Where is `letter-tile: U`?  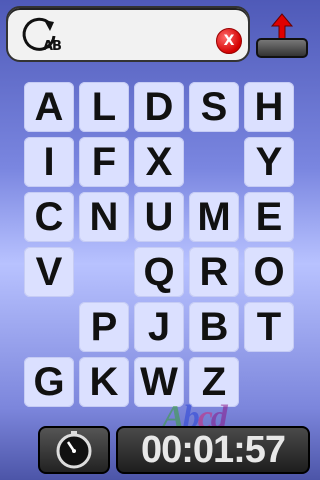 letter-tile: U is located at coordinates (159, 217).